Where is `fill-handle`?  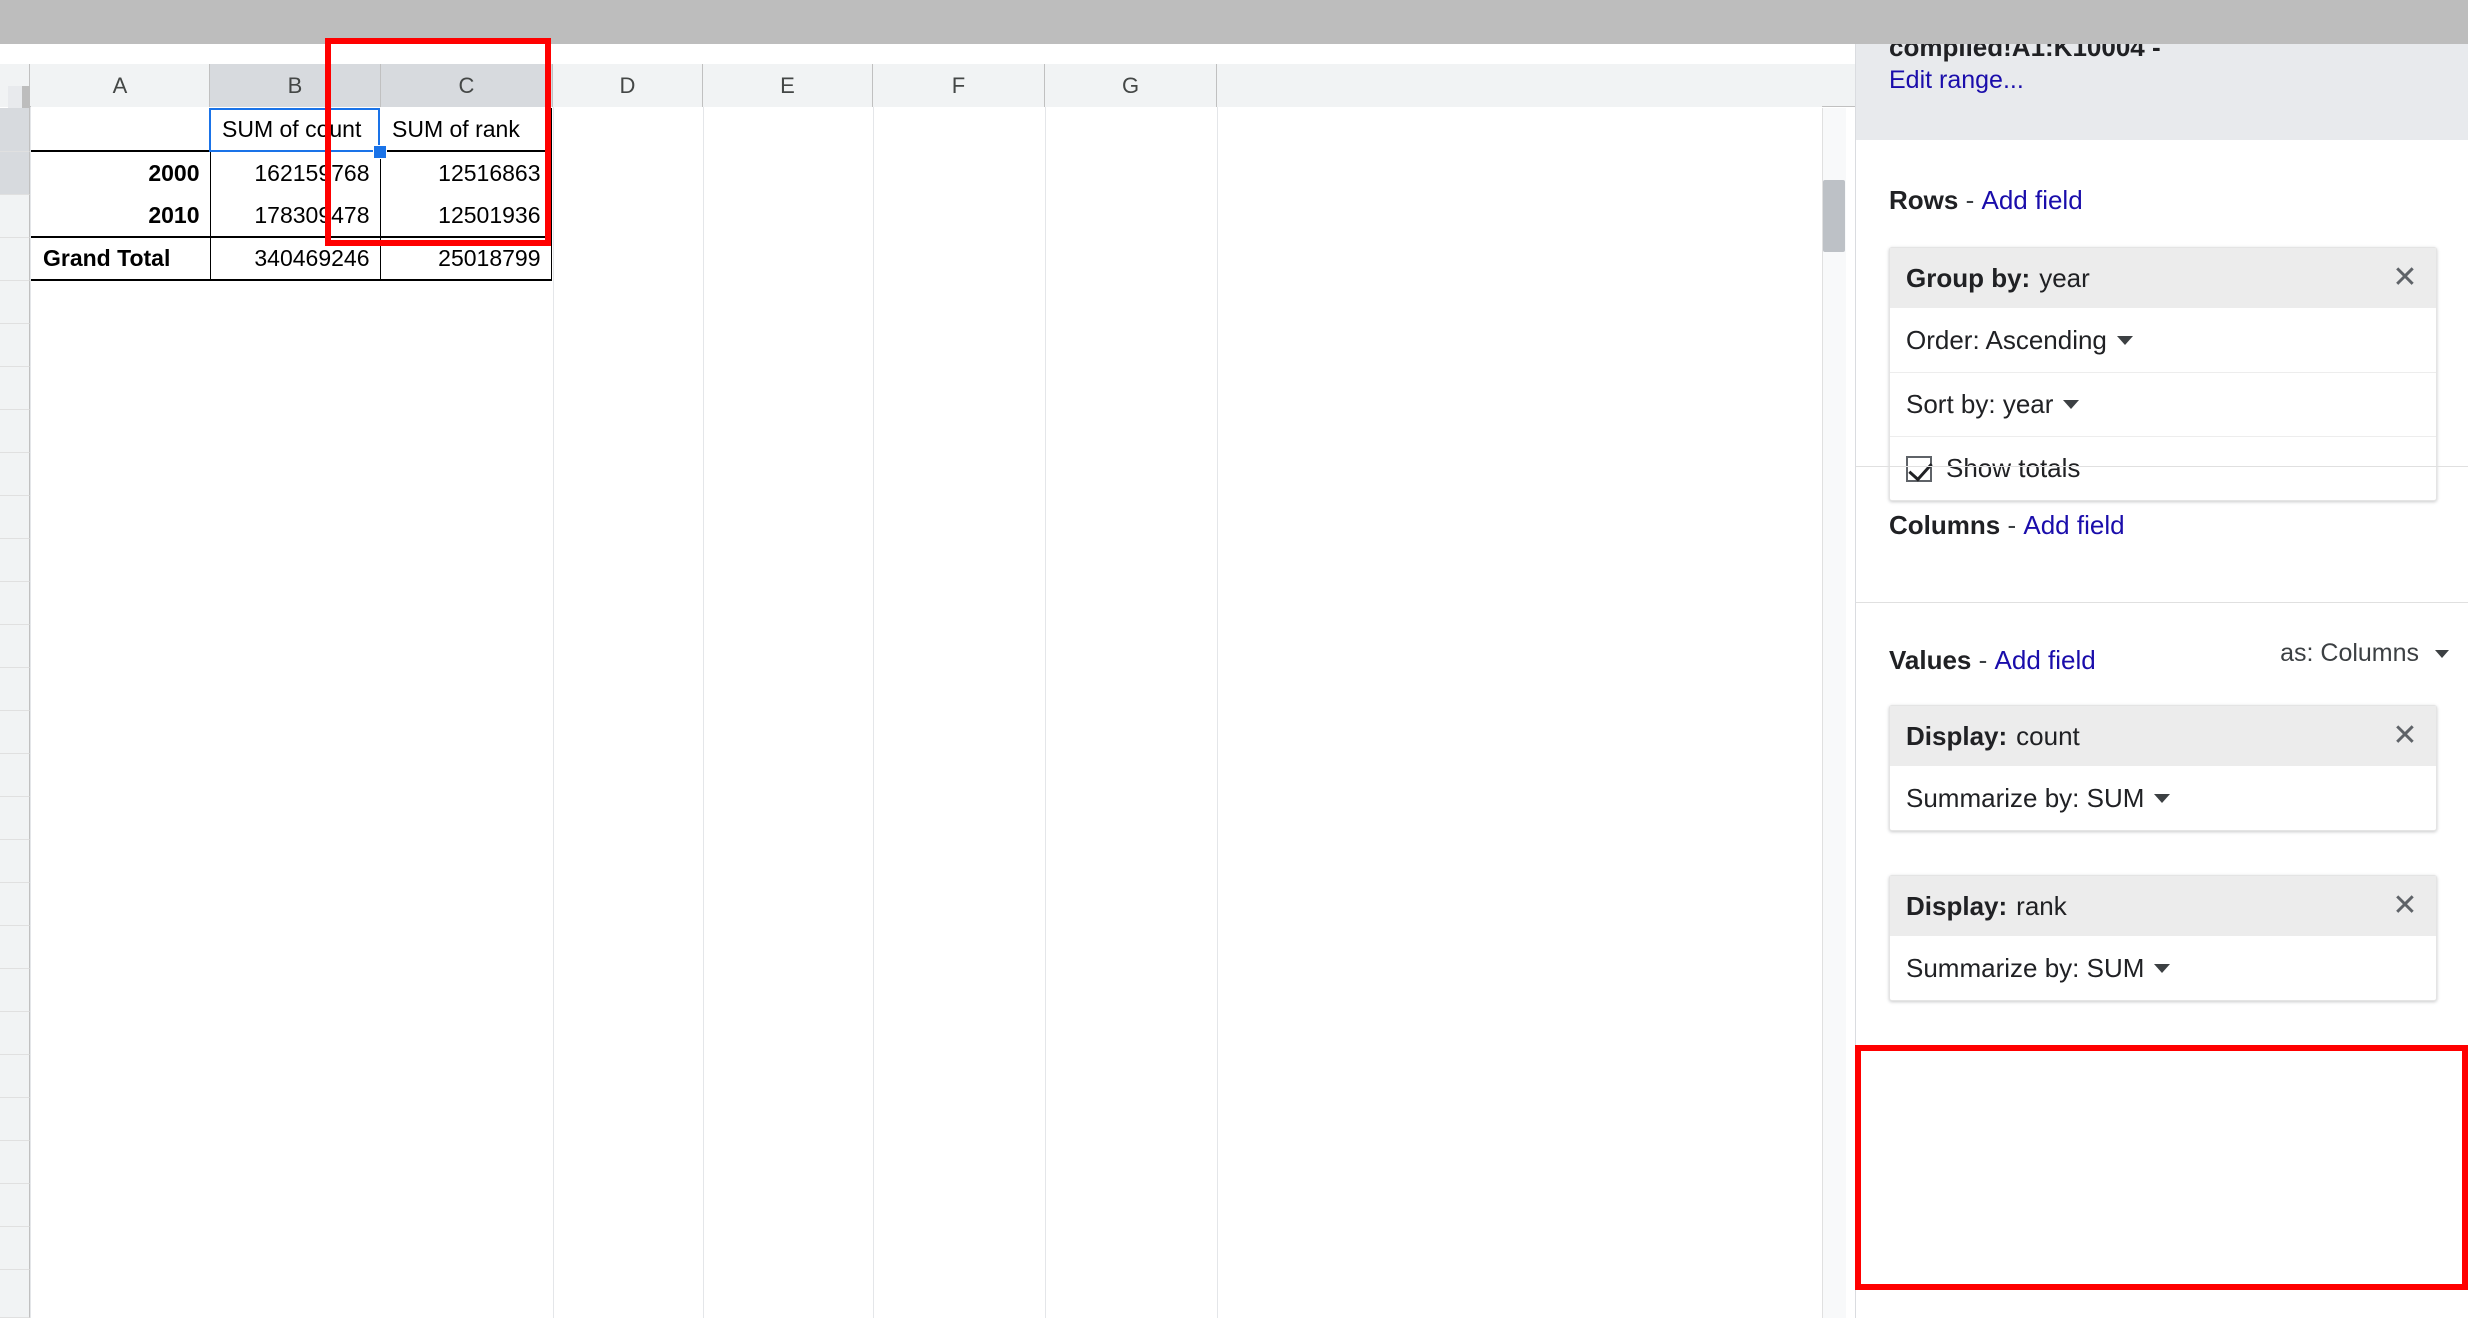
fill-handle is located at coordinates (380, 152).